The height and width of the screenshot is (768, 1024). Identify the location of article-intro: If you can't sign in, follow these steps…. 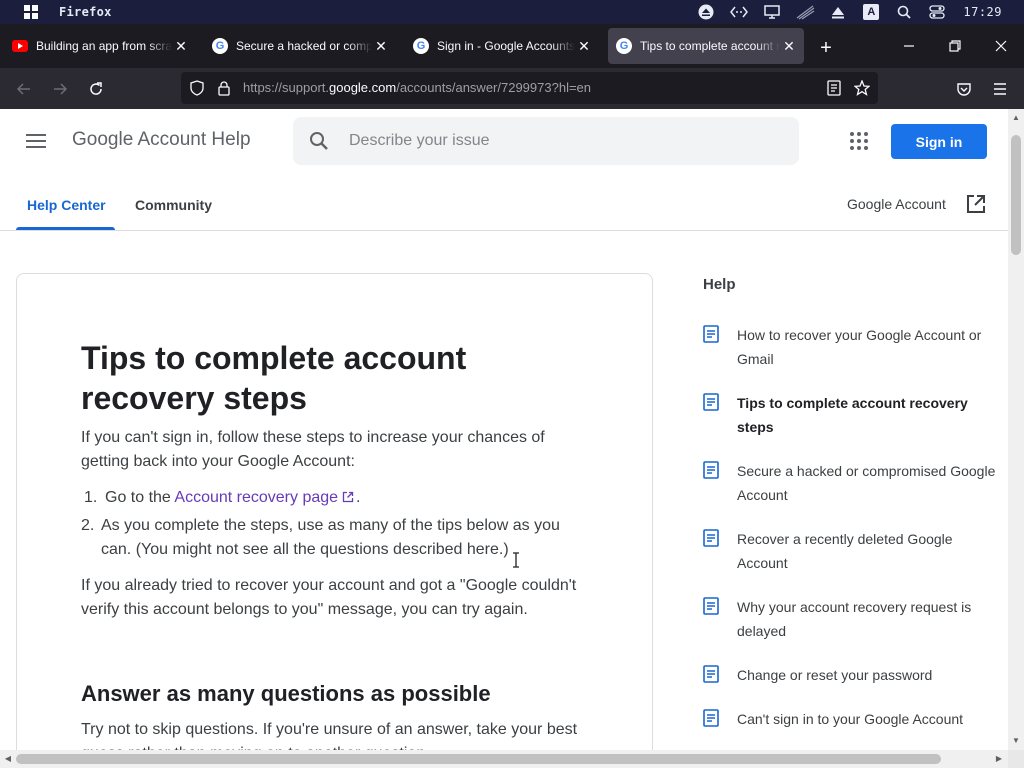
(313, 449).